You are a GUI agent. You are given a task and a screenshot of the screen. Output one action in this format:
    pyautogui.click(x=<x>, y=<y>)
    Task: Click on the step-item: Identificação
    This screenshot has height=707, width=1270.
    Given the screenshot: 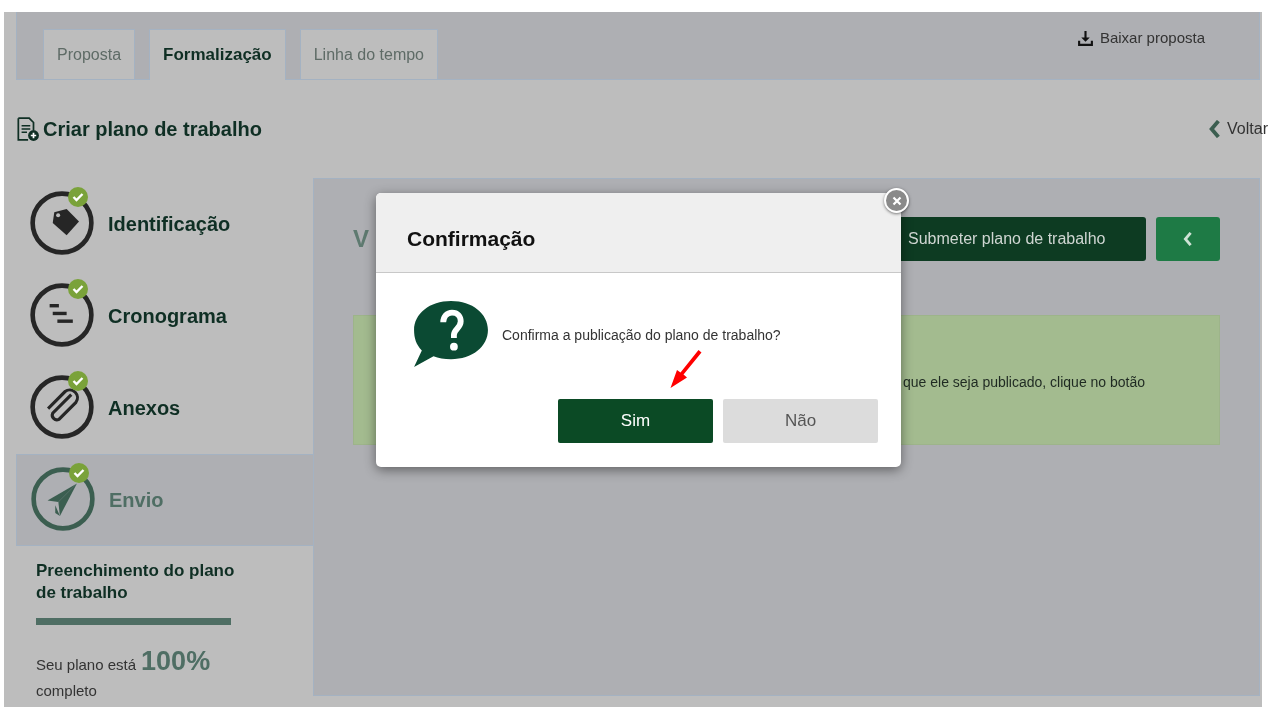 What is the action you would take?
    pyautogui.click(x=164, y=224)
    